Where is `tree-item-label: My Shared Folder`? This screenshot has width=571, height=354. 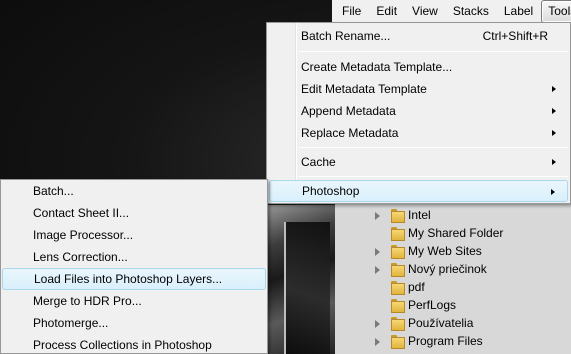 tree-item-label: My Shared Folder is located at coordinates (456, 233).